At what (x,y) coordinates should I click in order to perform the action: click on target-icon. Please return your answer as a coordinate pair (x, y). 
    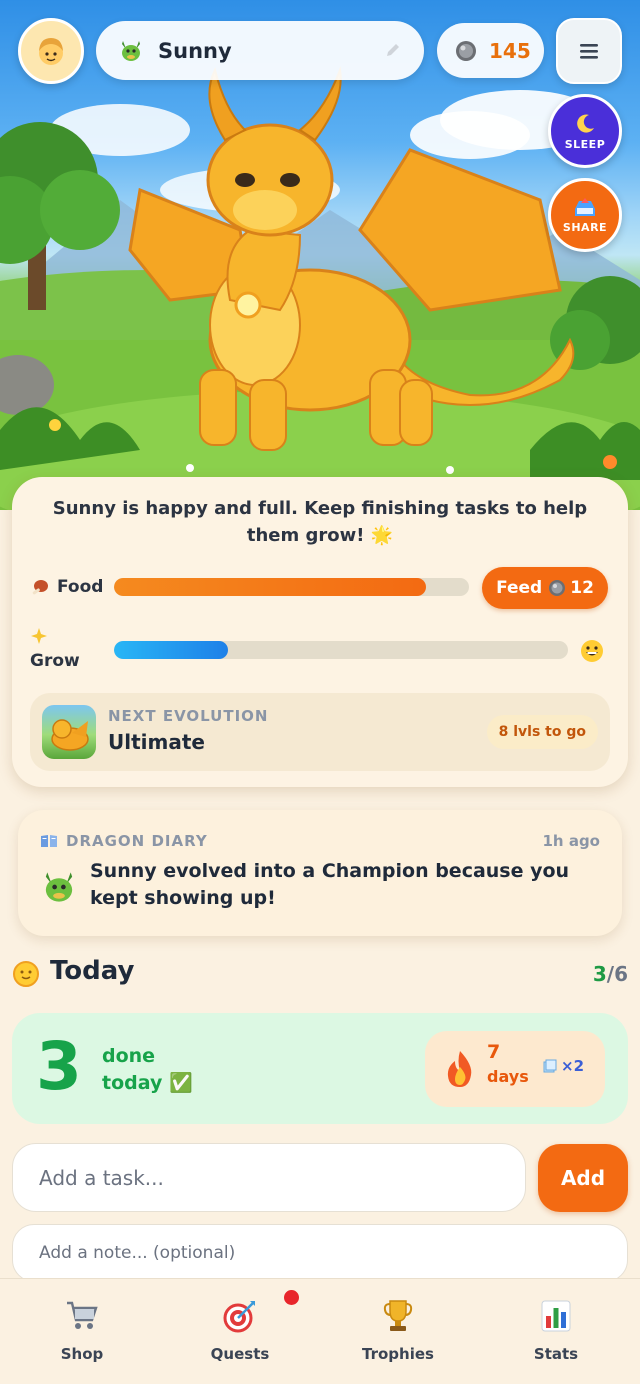
    Looking at the image, I should click on (239, 1317).